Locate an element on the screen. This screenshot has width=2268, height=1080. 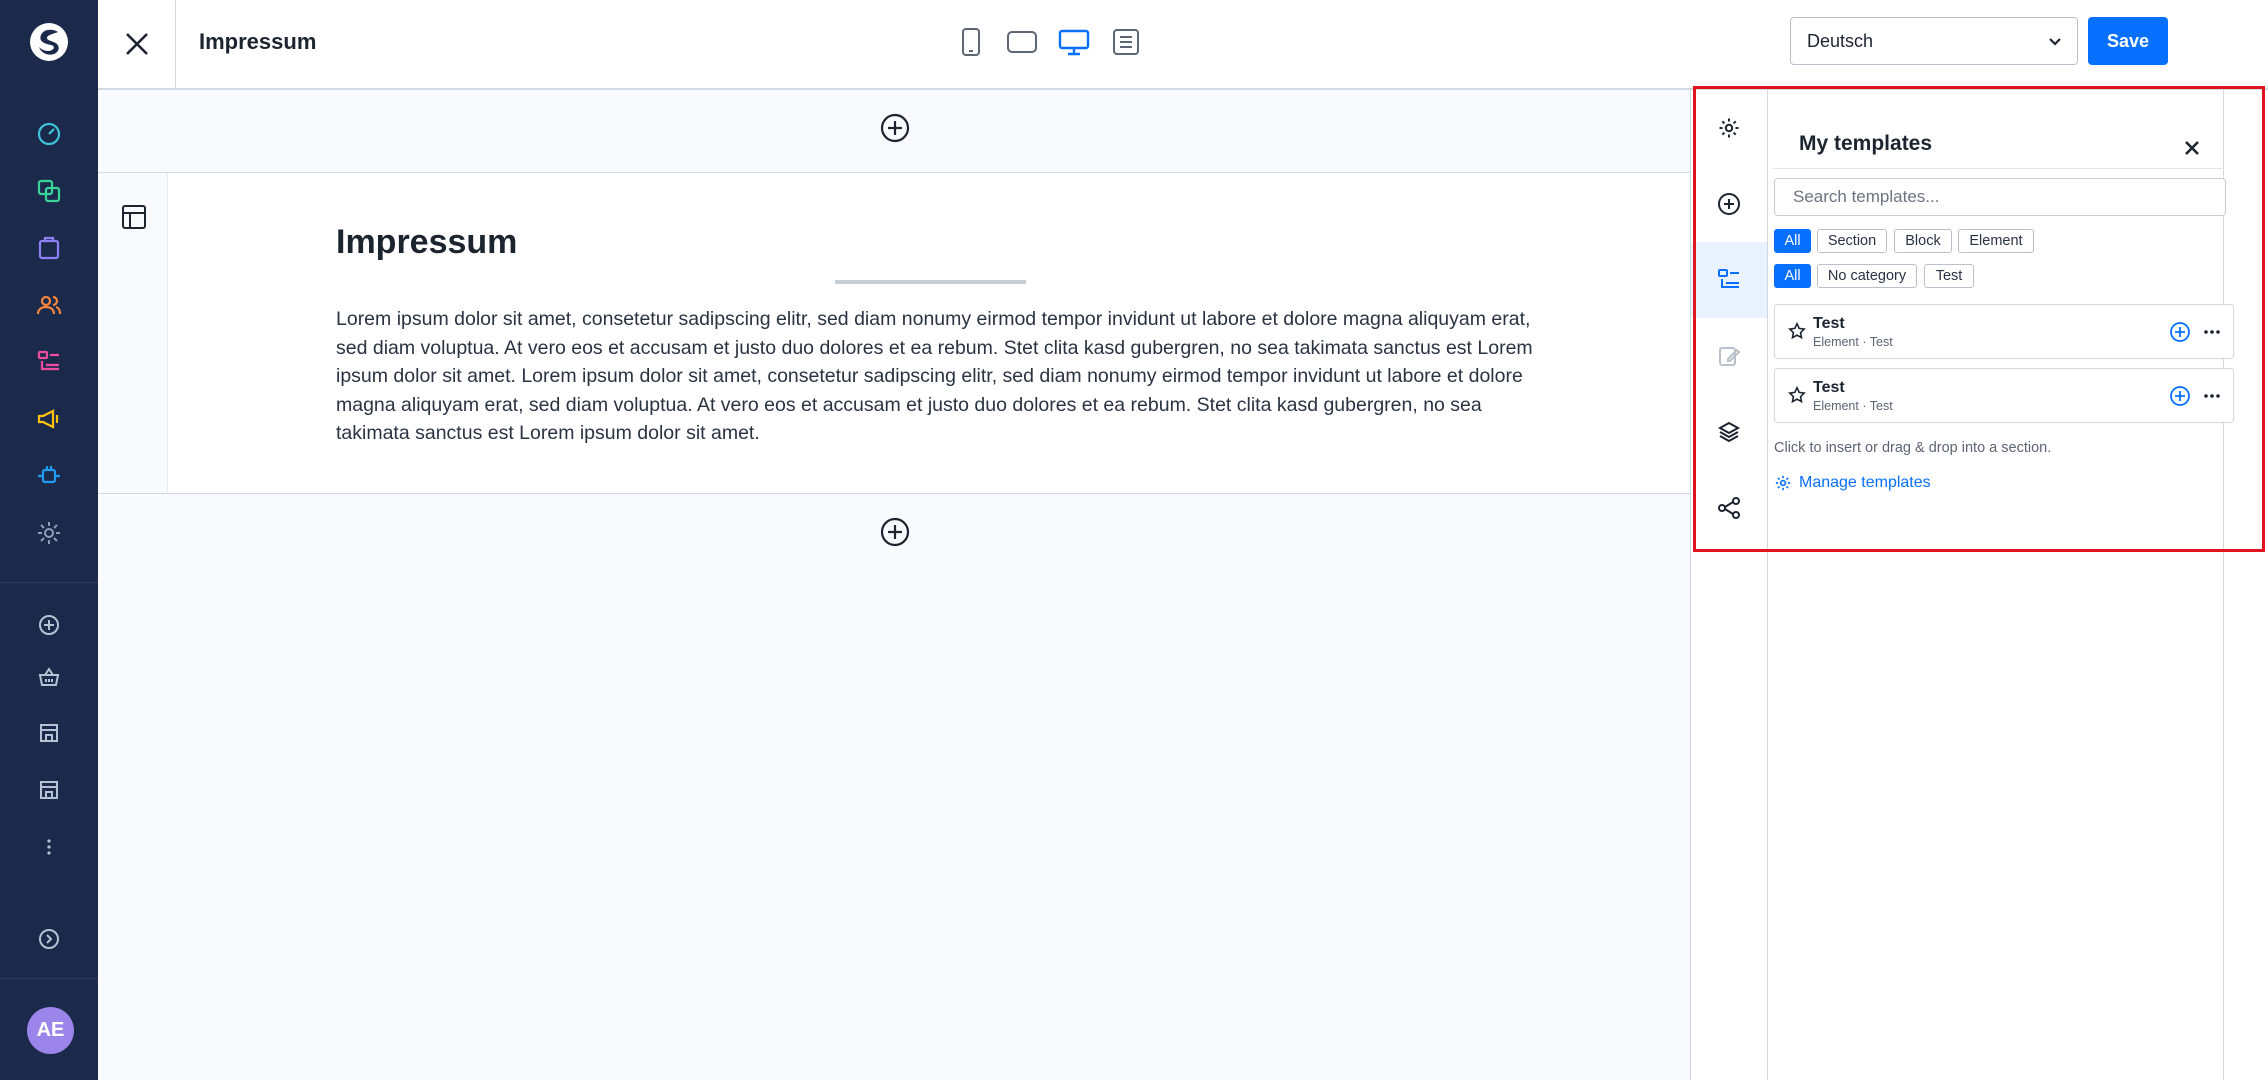
admin-sidebar: AE is located at coordinates (49, 540).